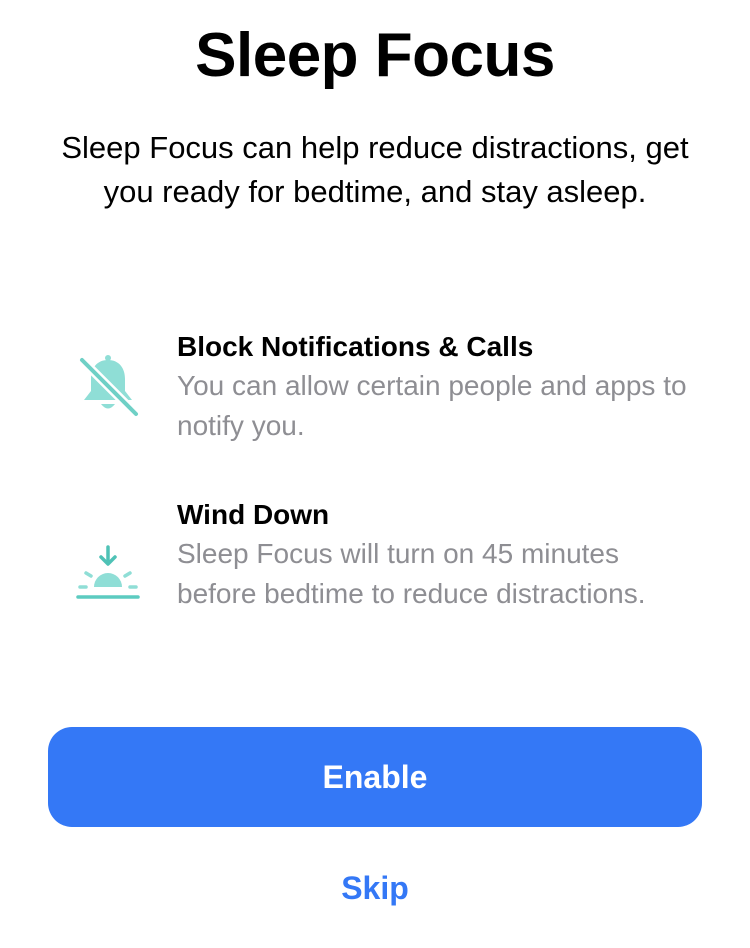  Describe the element at coordinates (253, 514) in the screenshot. I see `feature-title: Wind Down` at that location.